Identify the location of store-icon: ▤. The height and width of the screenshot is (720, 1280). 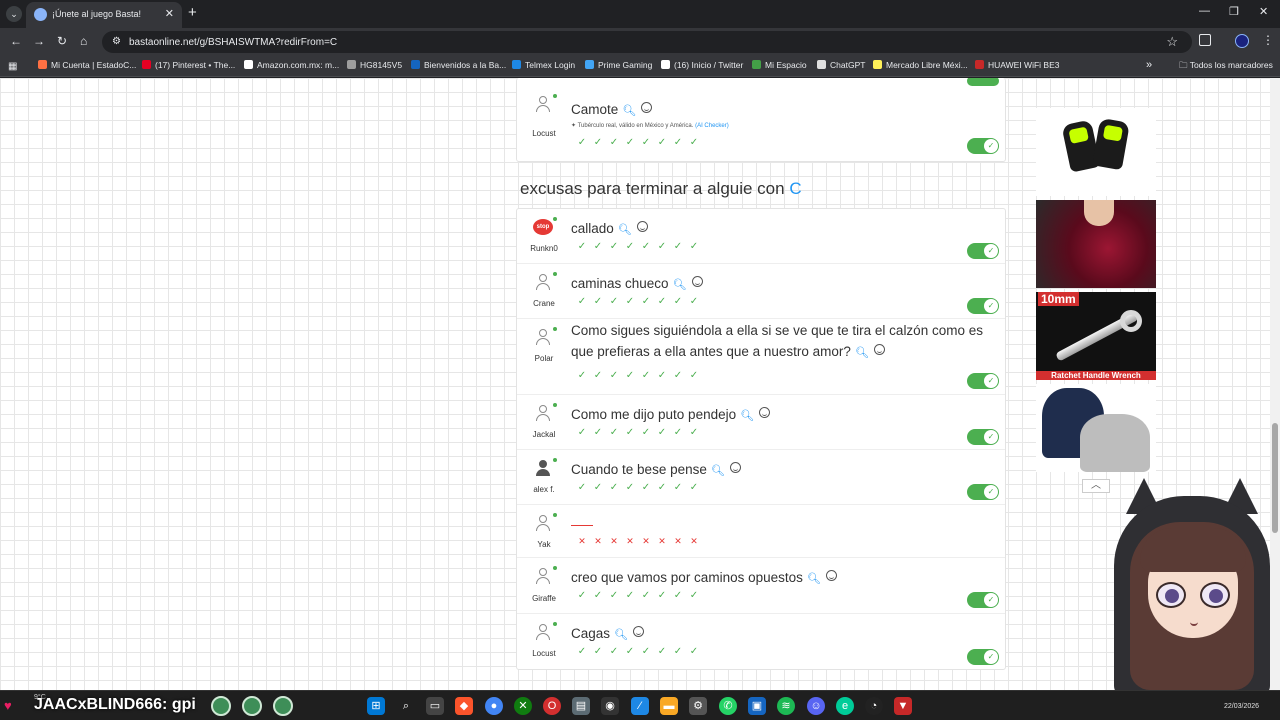
(581, 706).